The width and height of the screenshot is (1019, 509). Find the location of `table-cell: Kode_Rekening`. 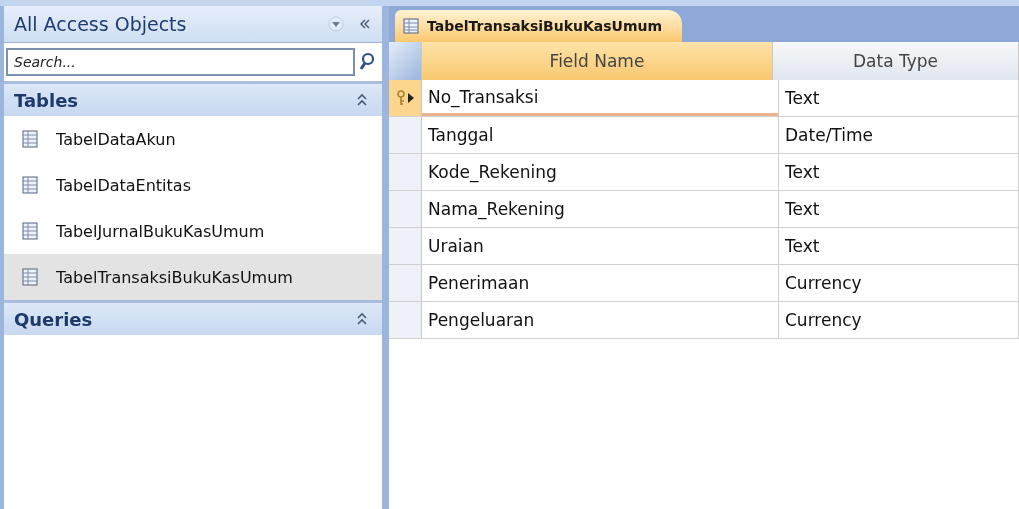

table-cell: Kode_Rekening is located at coordinates (600, 172).